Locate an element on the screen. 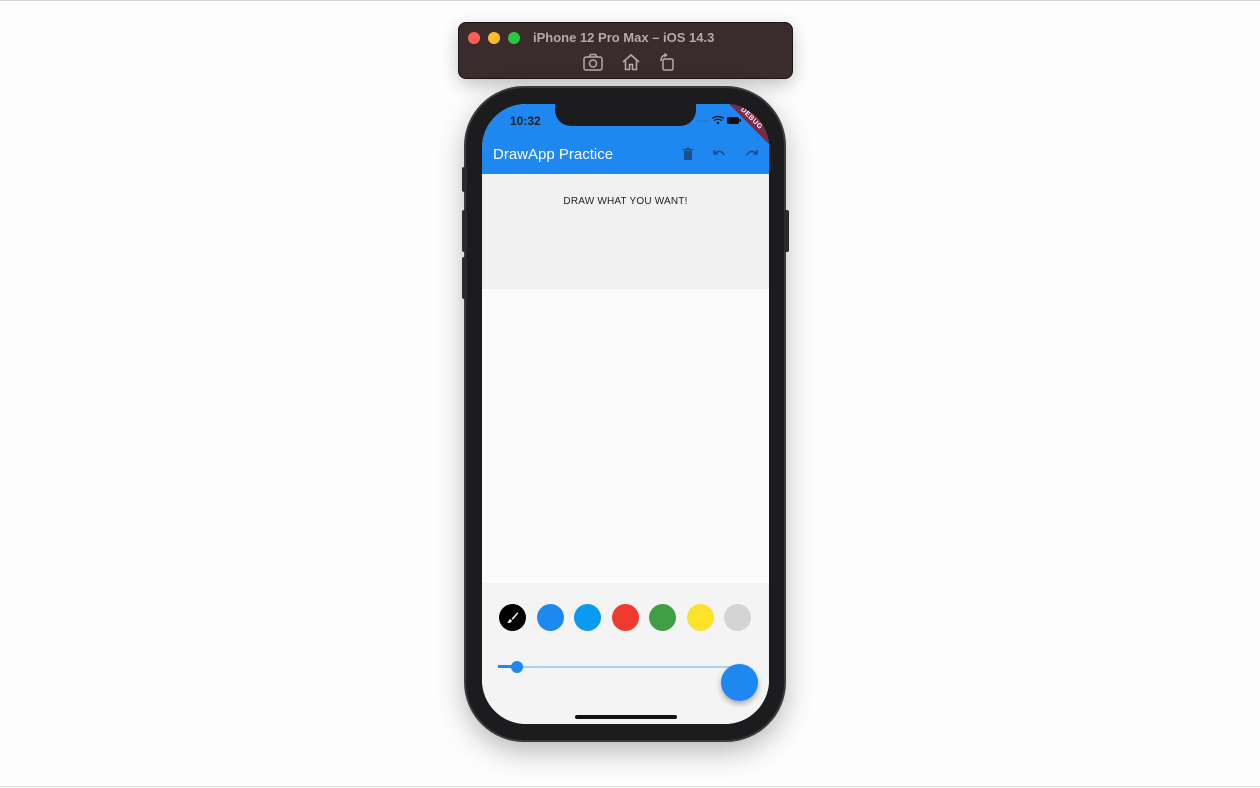 This screenshot has height=788, width=1260. app-bar: 10:32 DrawApp Practice DEBUG is located at coordinates (625, 139).